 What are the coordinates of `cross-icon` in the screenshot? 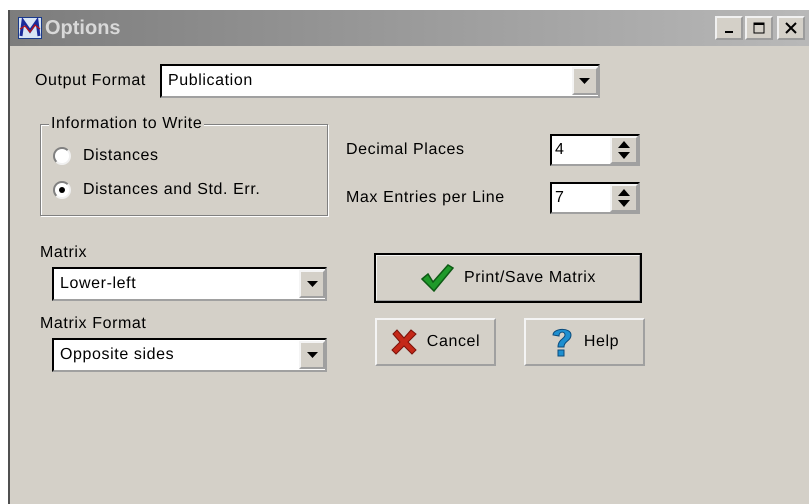 It's located at (403, 342).